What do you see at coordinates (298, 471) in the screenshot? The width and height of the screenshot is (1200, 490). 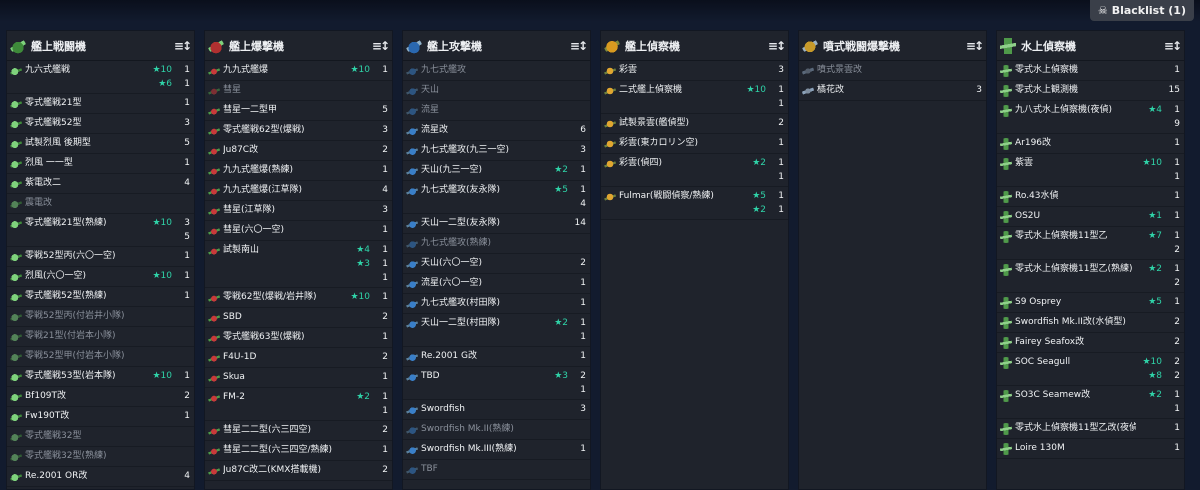 I see `equipment-row: Ju87C改二(KMX搭載機) 2` at bounding box center [298, 471].